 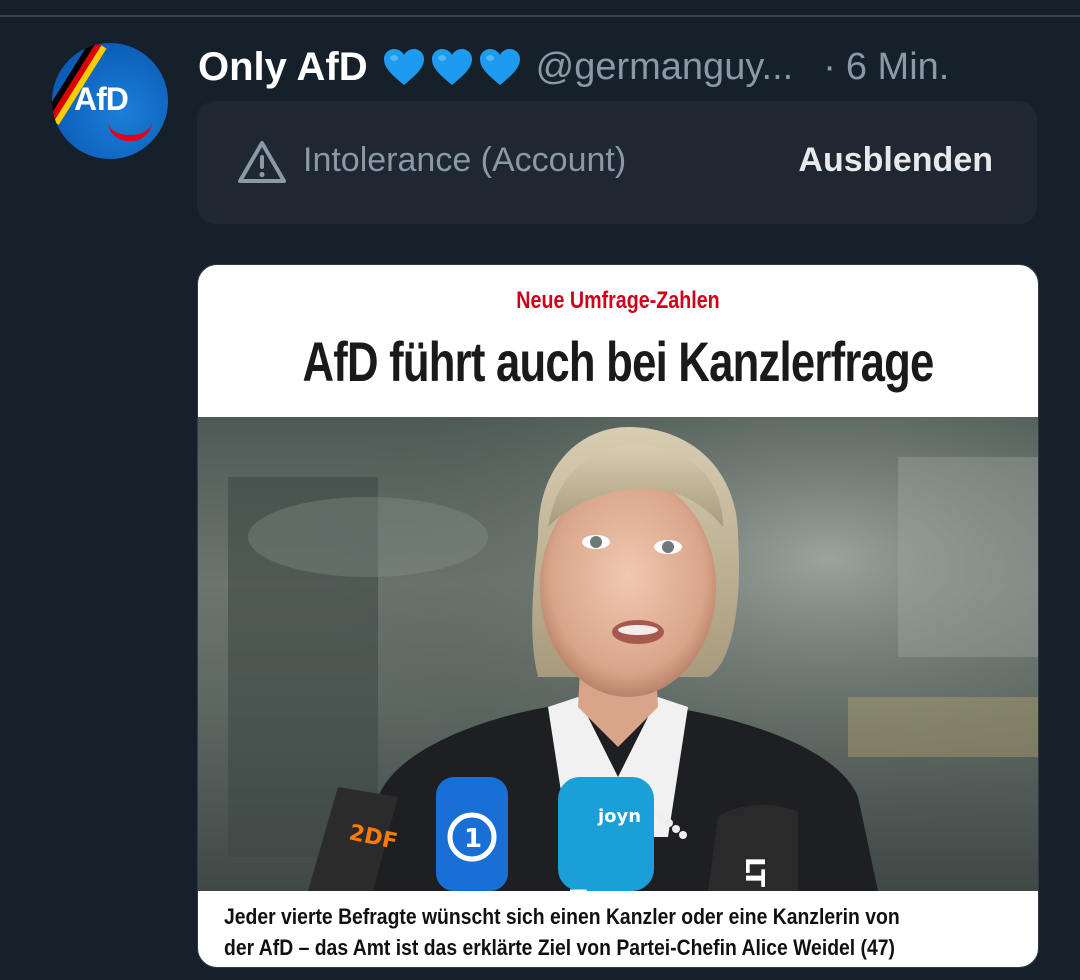 I want to click on microphone-ard-icon: 1, so click(x=472, y=834).